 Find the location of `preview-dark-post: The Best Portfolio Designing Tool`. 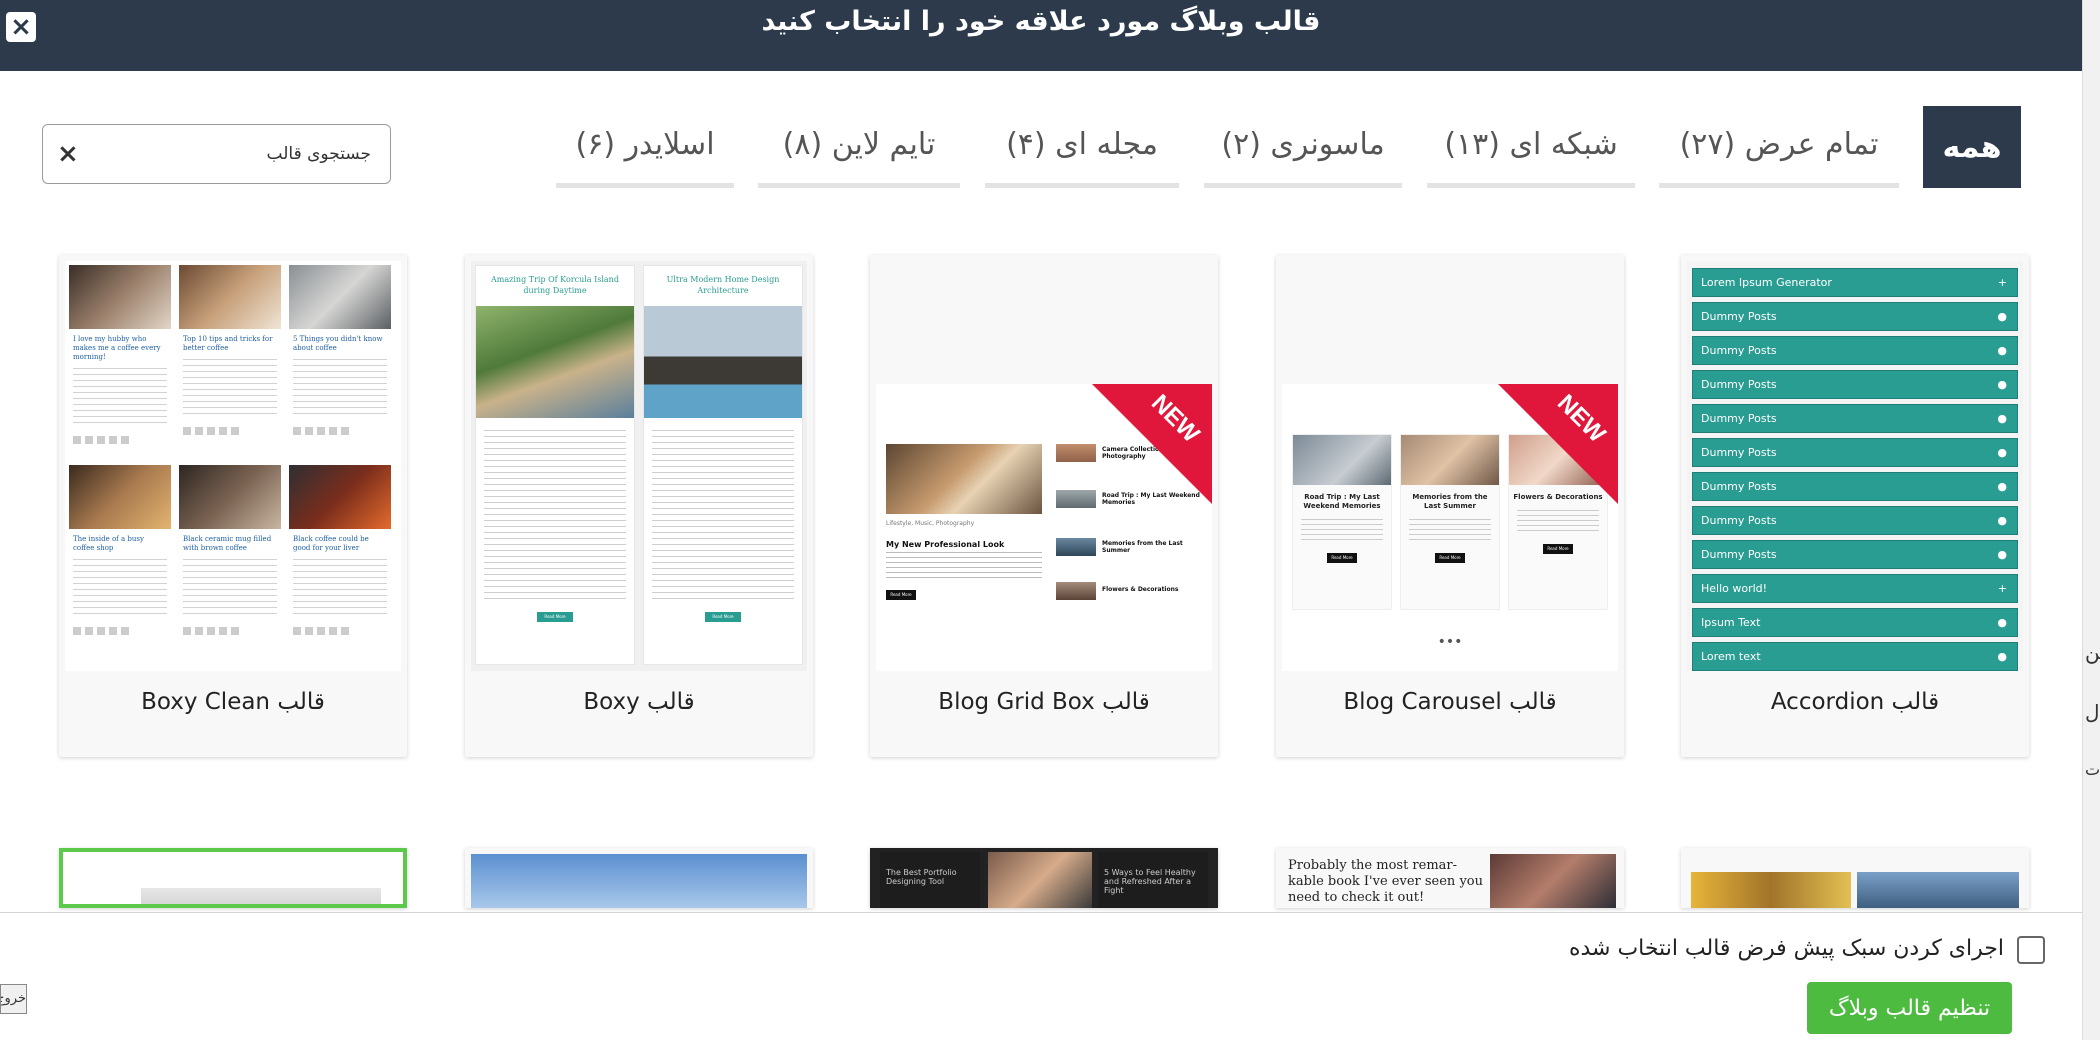

preview-dark-post: The Best Portfolio Designing Tool is located at coordinates (930, 880).